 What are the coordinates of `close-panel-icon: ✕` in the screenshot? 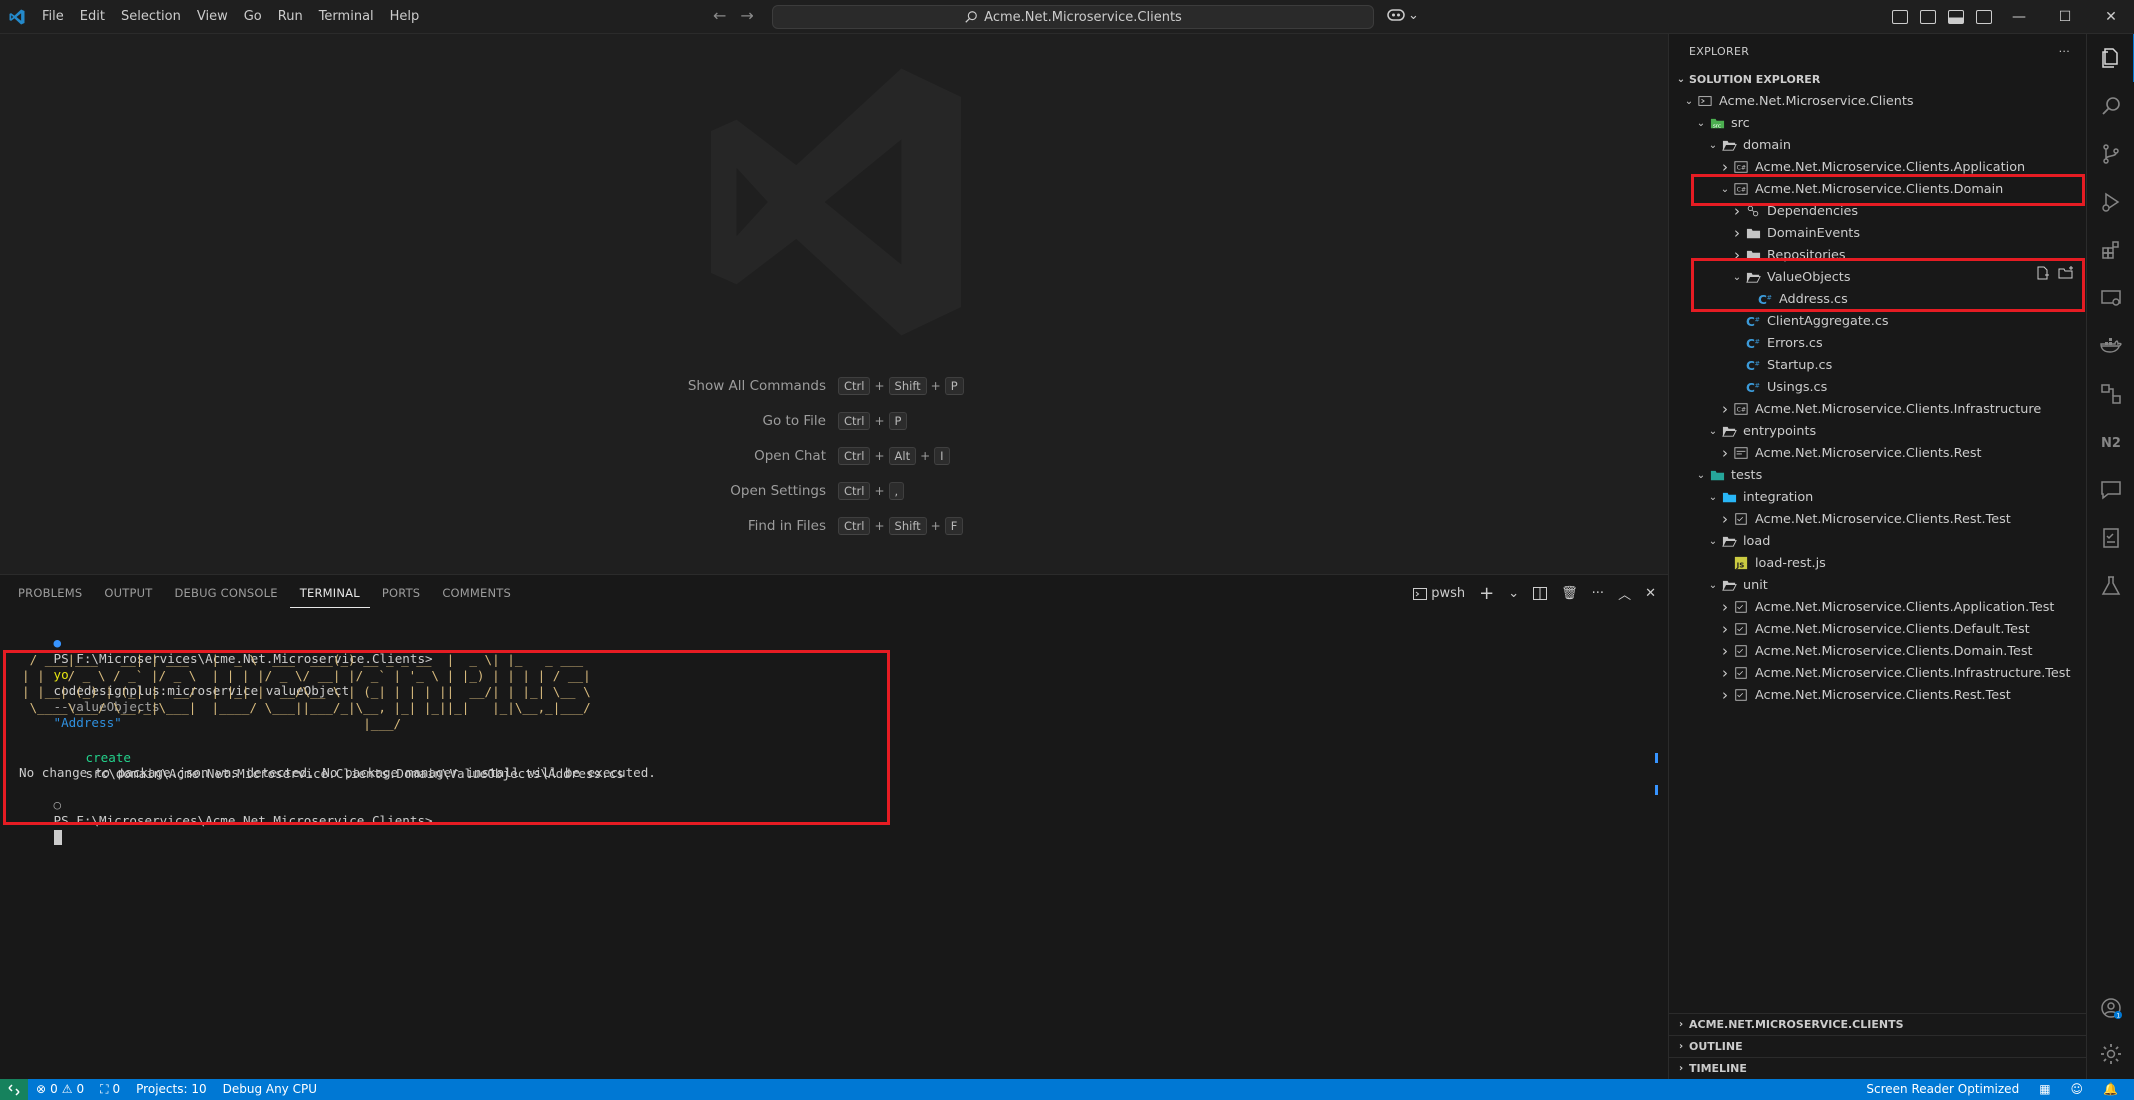 It's located at (1650, 593).